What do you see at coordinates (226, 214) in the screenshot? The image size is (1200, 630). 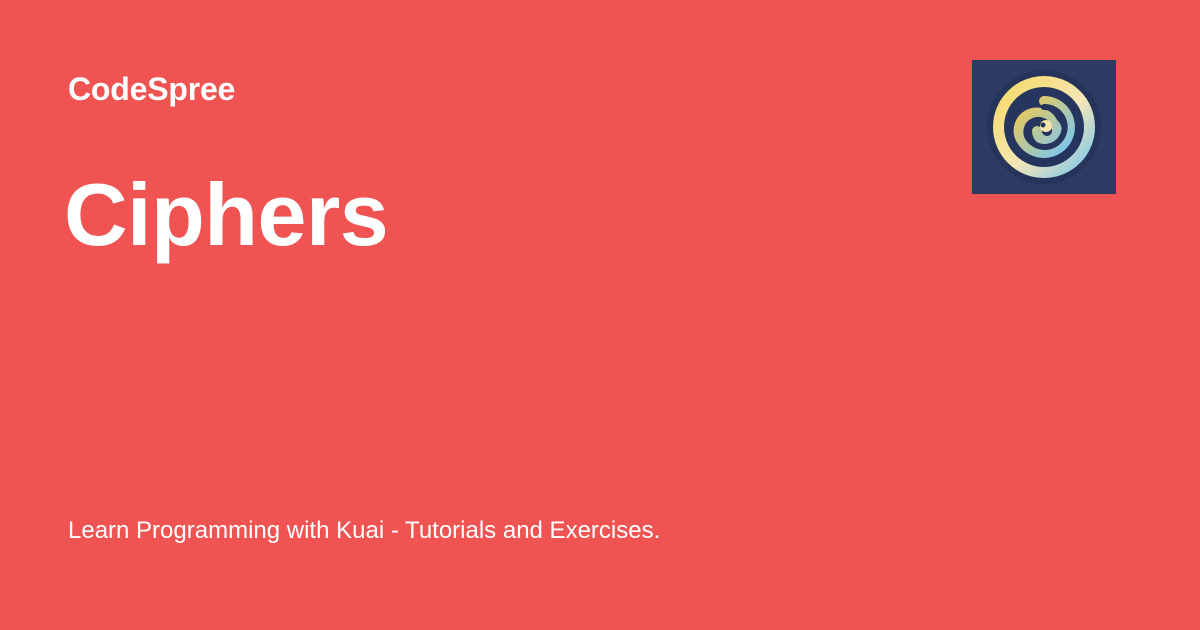 I see `page-title: Ciphers` at bounding box center [226, 214].